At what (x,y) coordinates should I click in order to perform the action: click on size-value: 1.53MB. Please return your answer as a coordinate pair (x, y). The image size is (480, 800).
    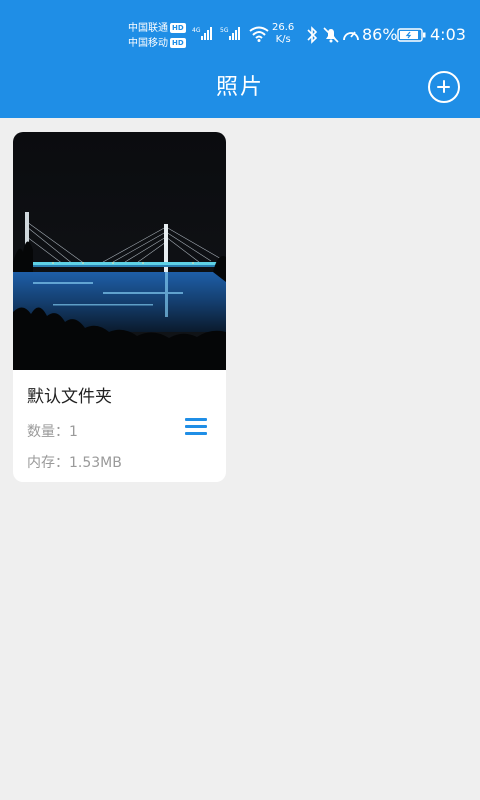
    Looking at the image, I should click on (95, 463).